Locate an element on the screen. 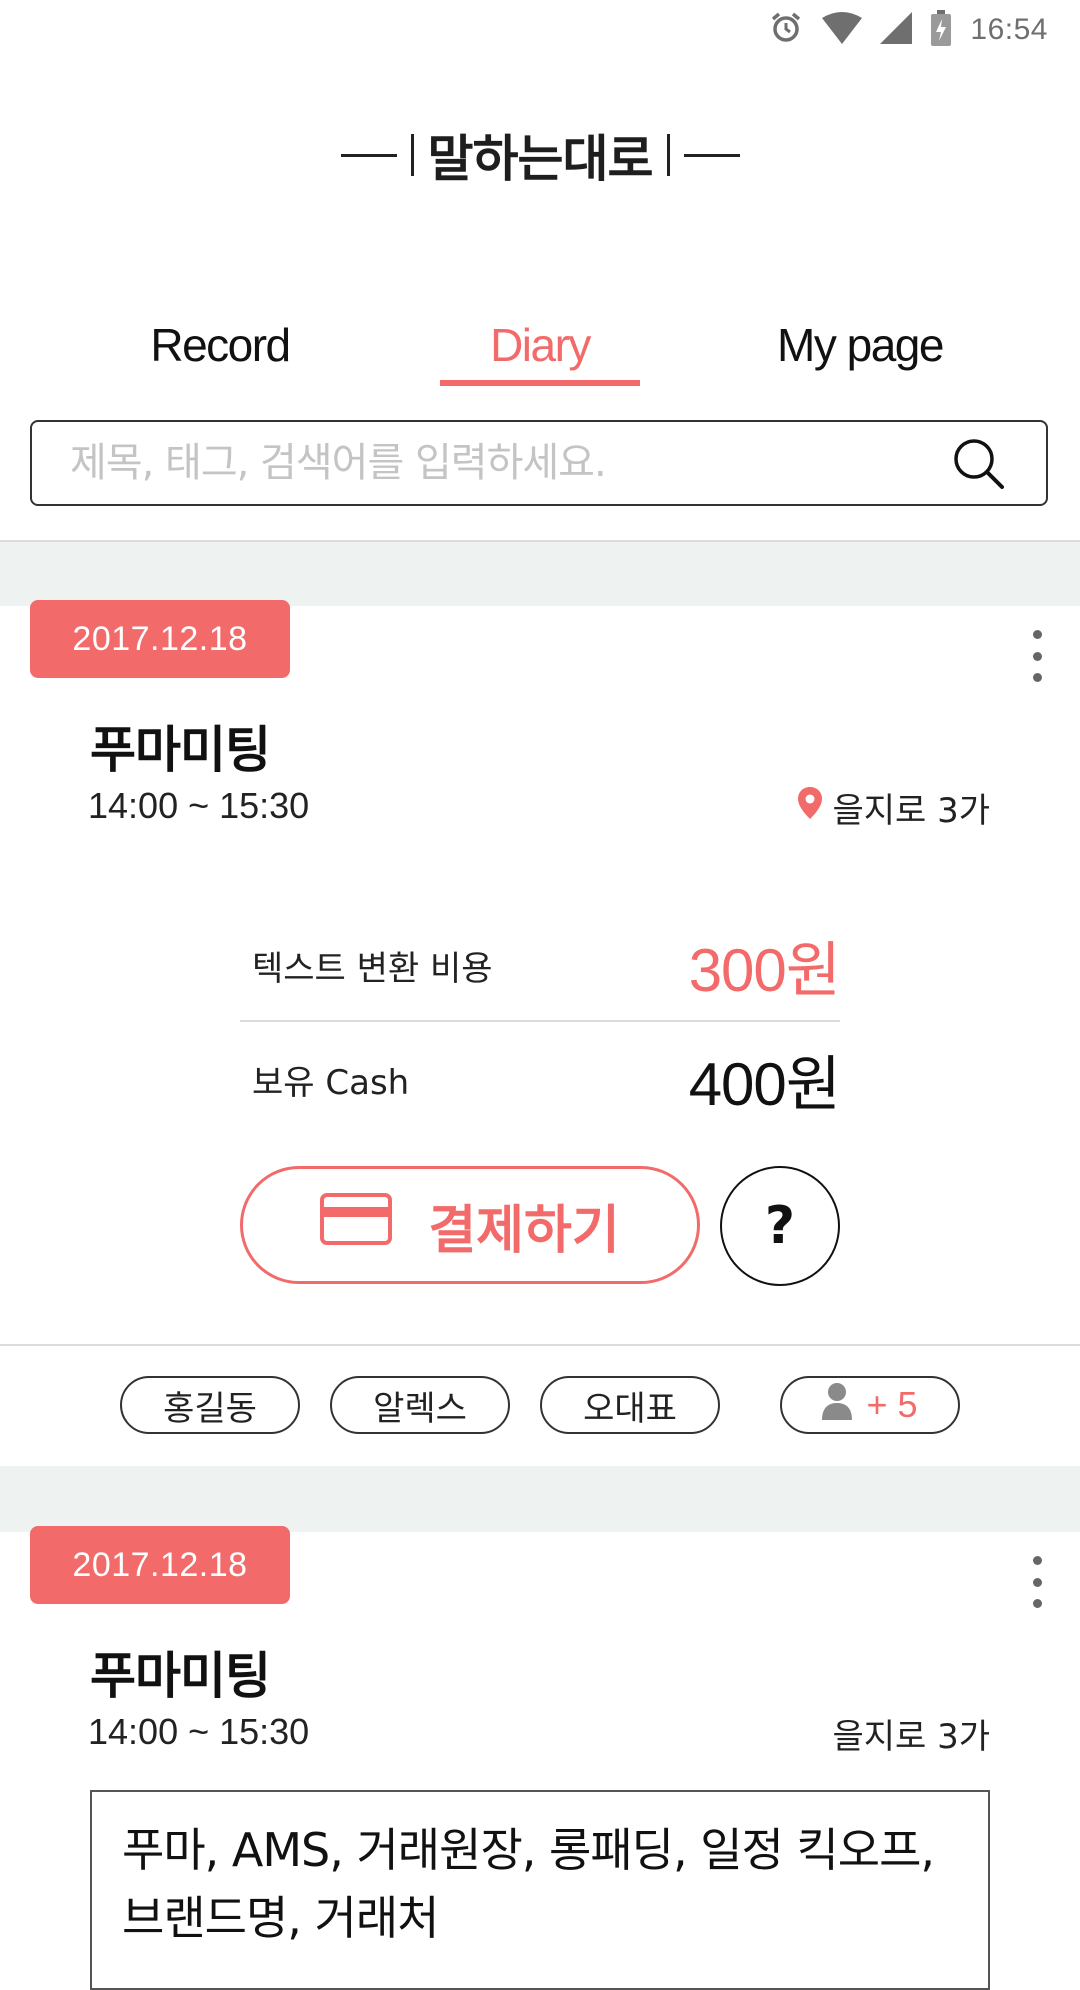 Image resolution: width=1080 pixels, height=1990 pixels. participant-chip: 오대표 is located at coordinates (630, 1405).